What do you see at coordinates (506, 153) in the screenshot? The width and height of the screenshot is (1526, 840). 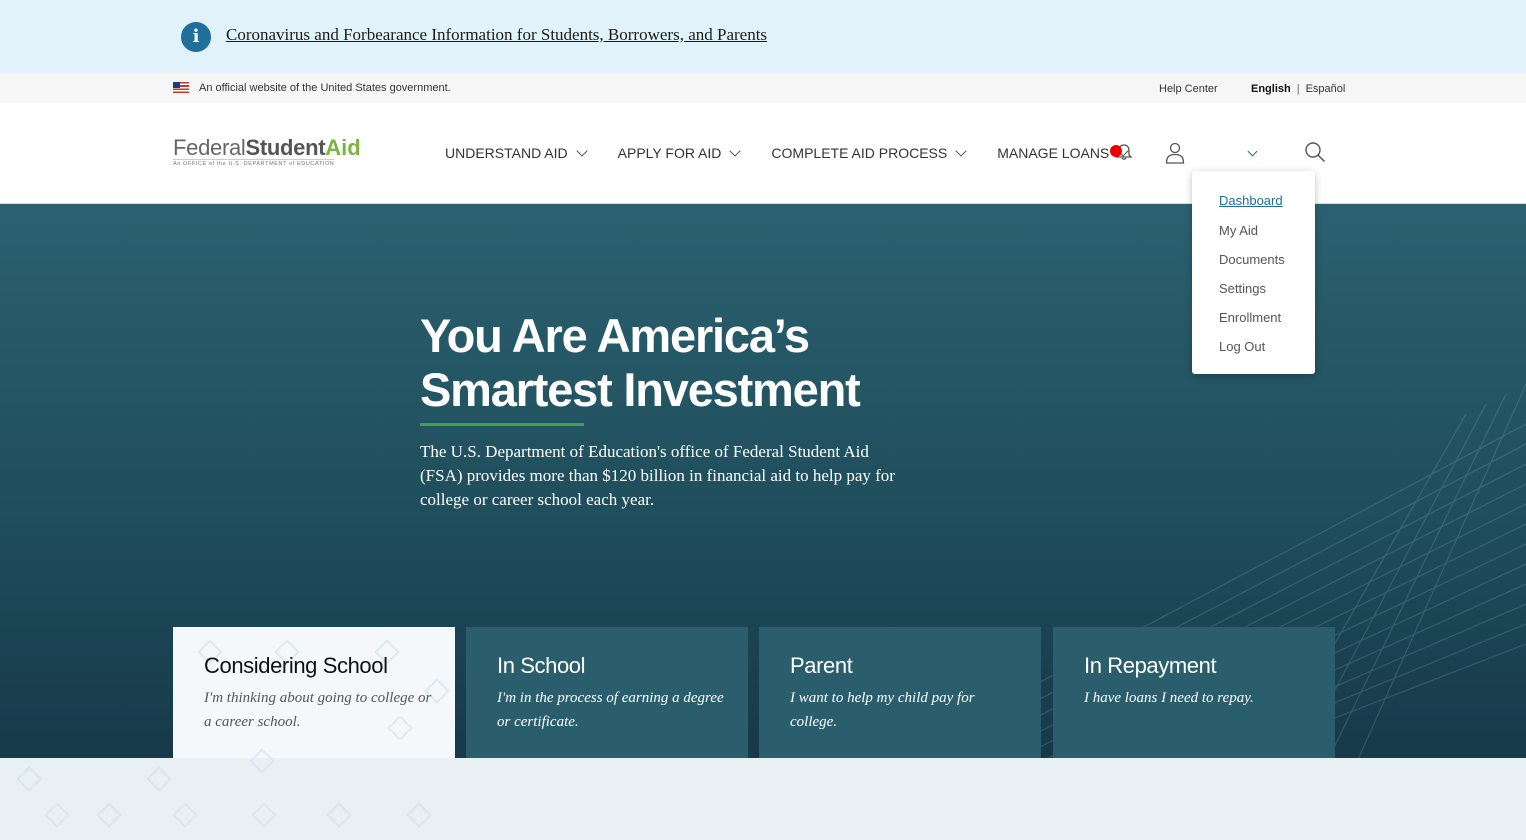 I see `nav-label: UNDERSTAND AID` at bounding box center [506, 153].